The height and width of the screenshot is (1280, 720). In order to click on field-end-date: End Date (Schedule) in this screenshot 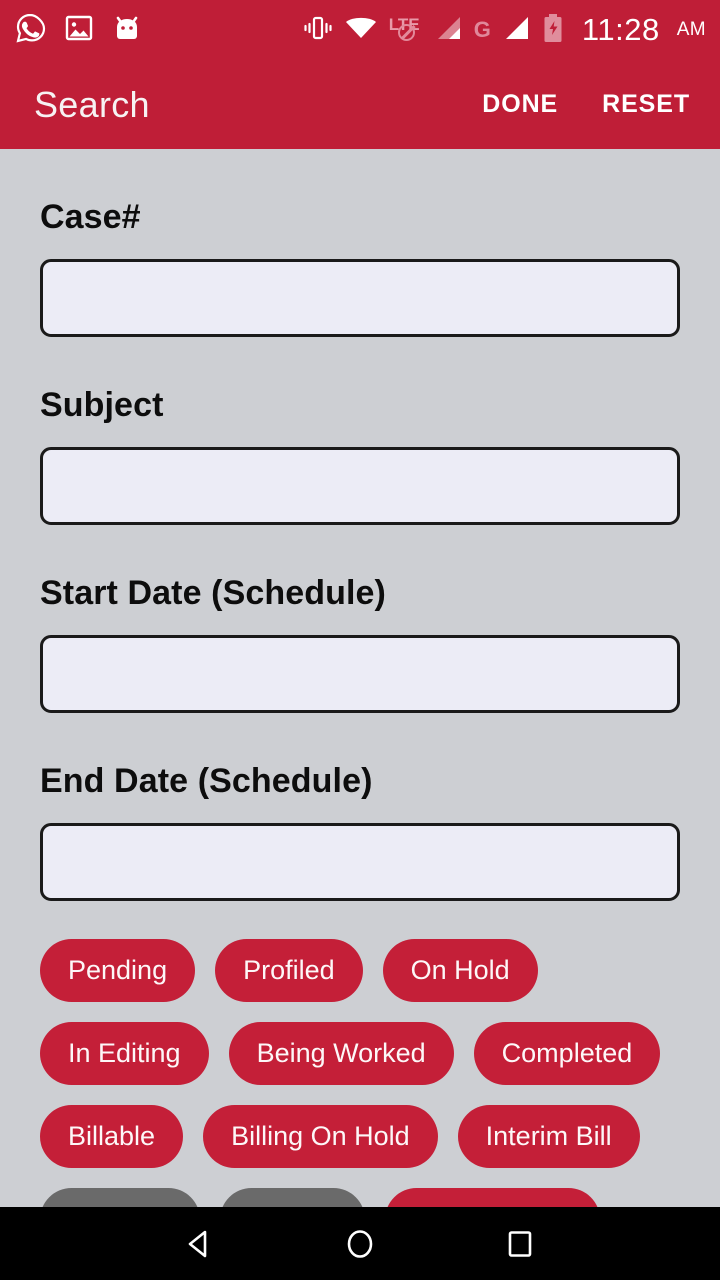, I will do `click(360, 831)`.